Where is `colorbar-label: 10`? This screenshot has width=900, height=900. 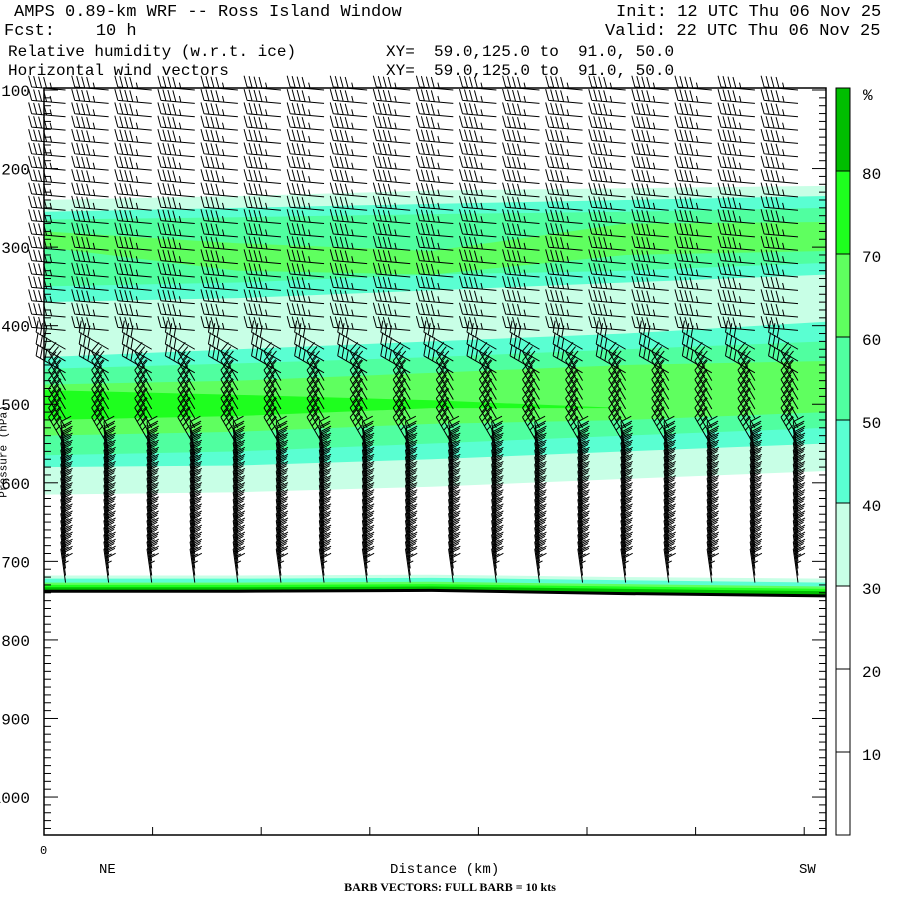 colorbar-label: 10 is located at coordinates (871, 756).